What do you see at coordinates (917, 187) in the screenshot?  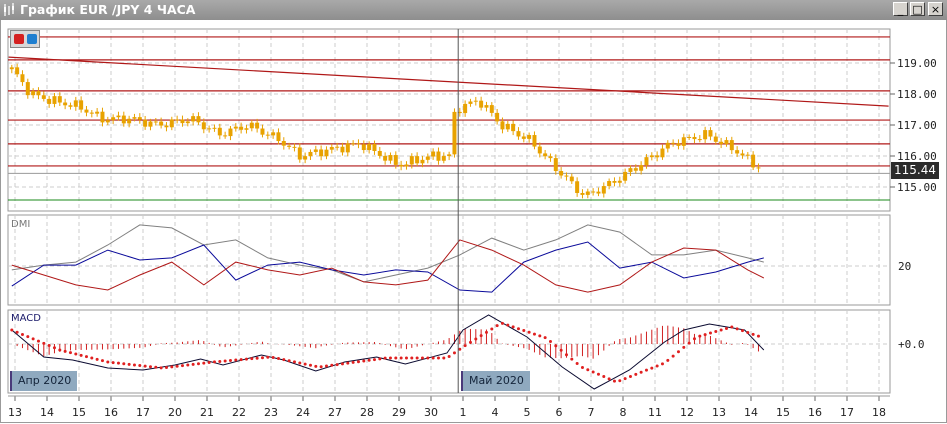 I see `price-tick-4: 115.00` at bounding box center [917, 187].